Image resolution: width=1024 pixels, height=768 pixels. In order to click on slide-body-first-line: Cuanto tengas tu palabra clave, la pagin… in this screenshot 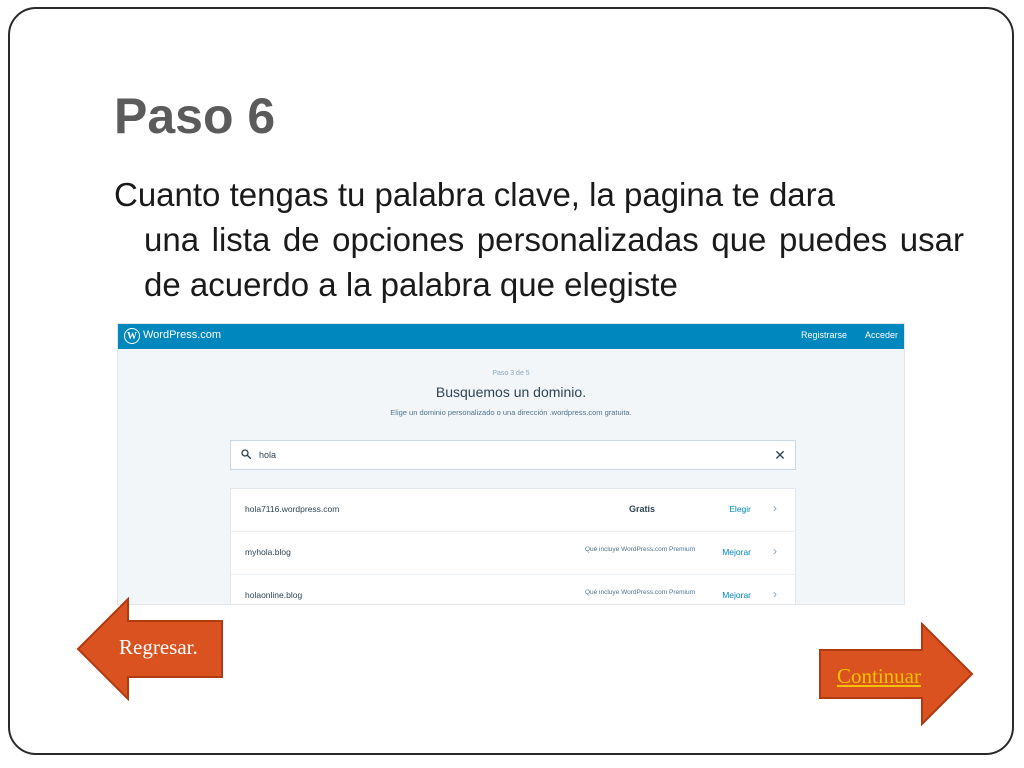, I will do `click(475, 194)`.